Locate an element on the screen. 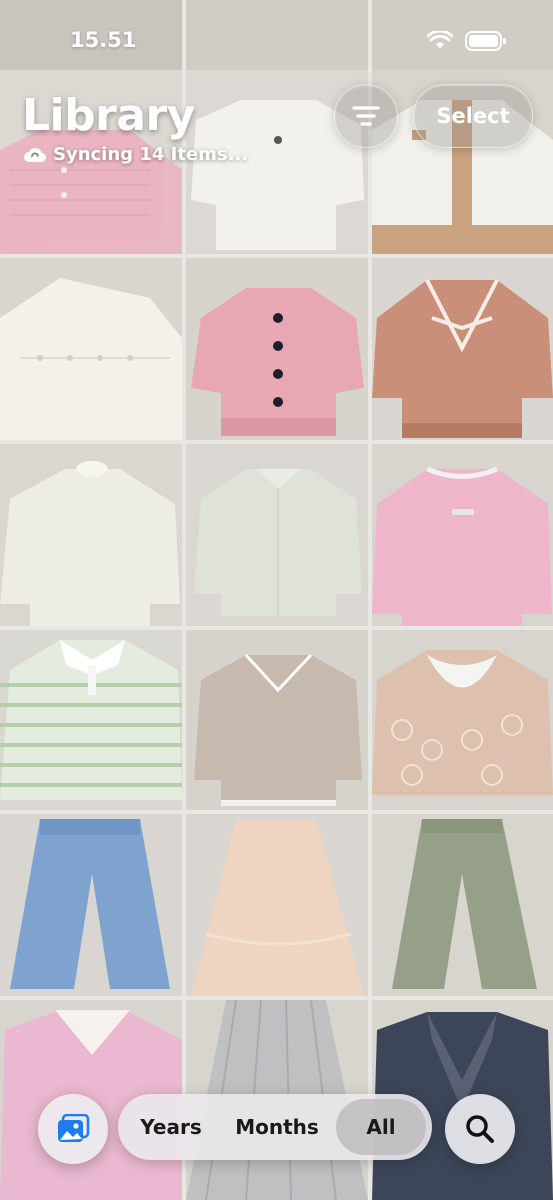 This screenshot has width=553, height=1200. tab-months: Months is located at coordinates (277, 1127).